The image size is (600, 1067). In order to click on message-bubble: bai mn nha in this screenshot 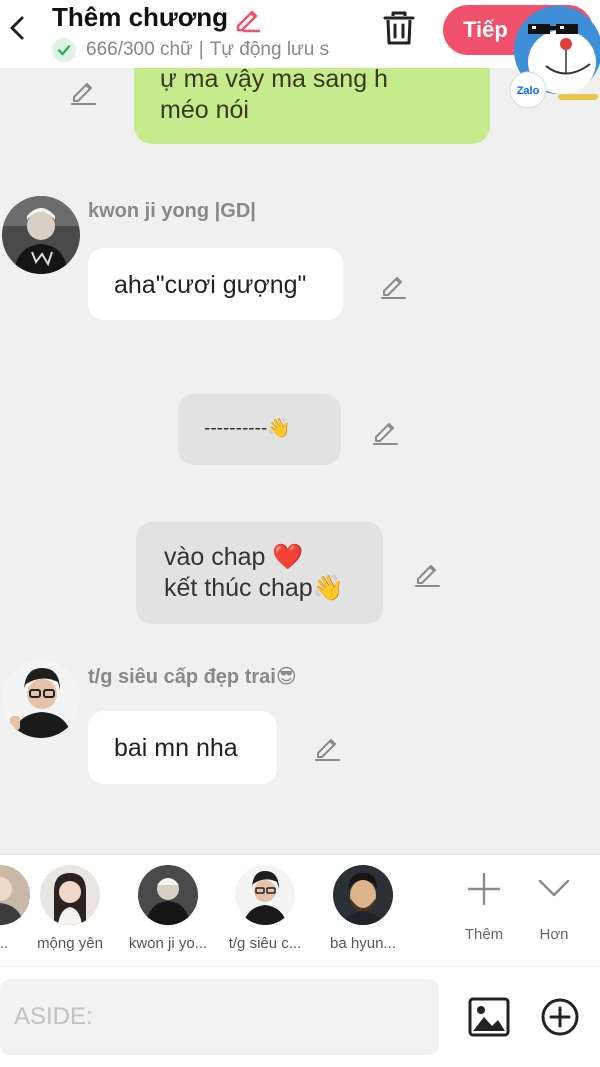, I will do `click(182, 747)`.